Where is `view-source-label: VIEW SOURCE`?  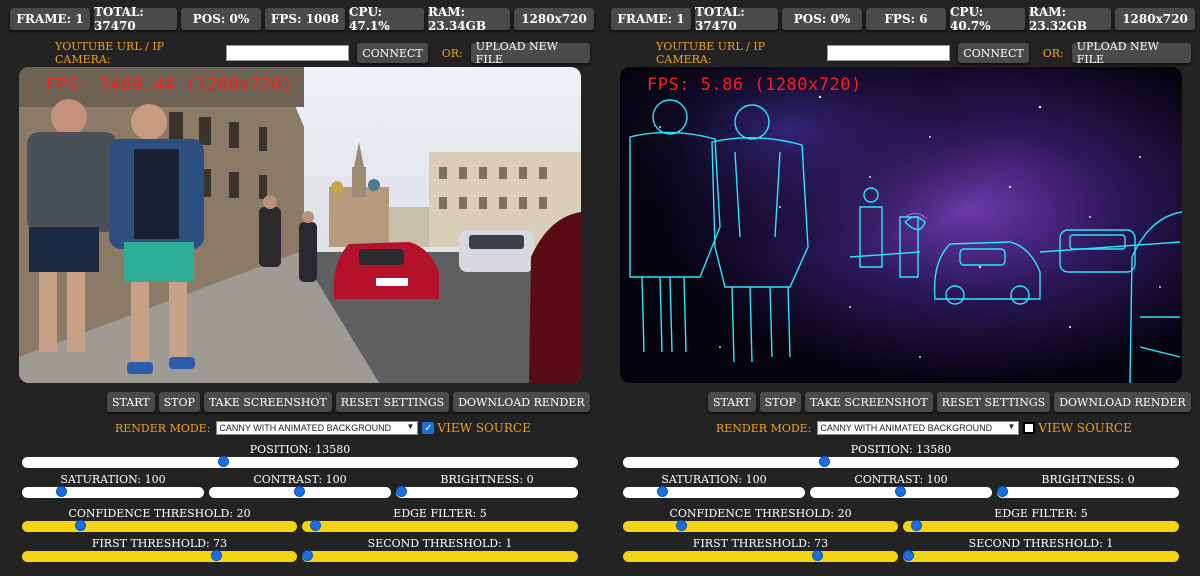
view-source-label: VIEW SOURCE is located at coordinates (484, 428).